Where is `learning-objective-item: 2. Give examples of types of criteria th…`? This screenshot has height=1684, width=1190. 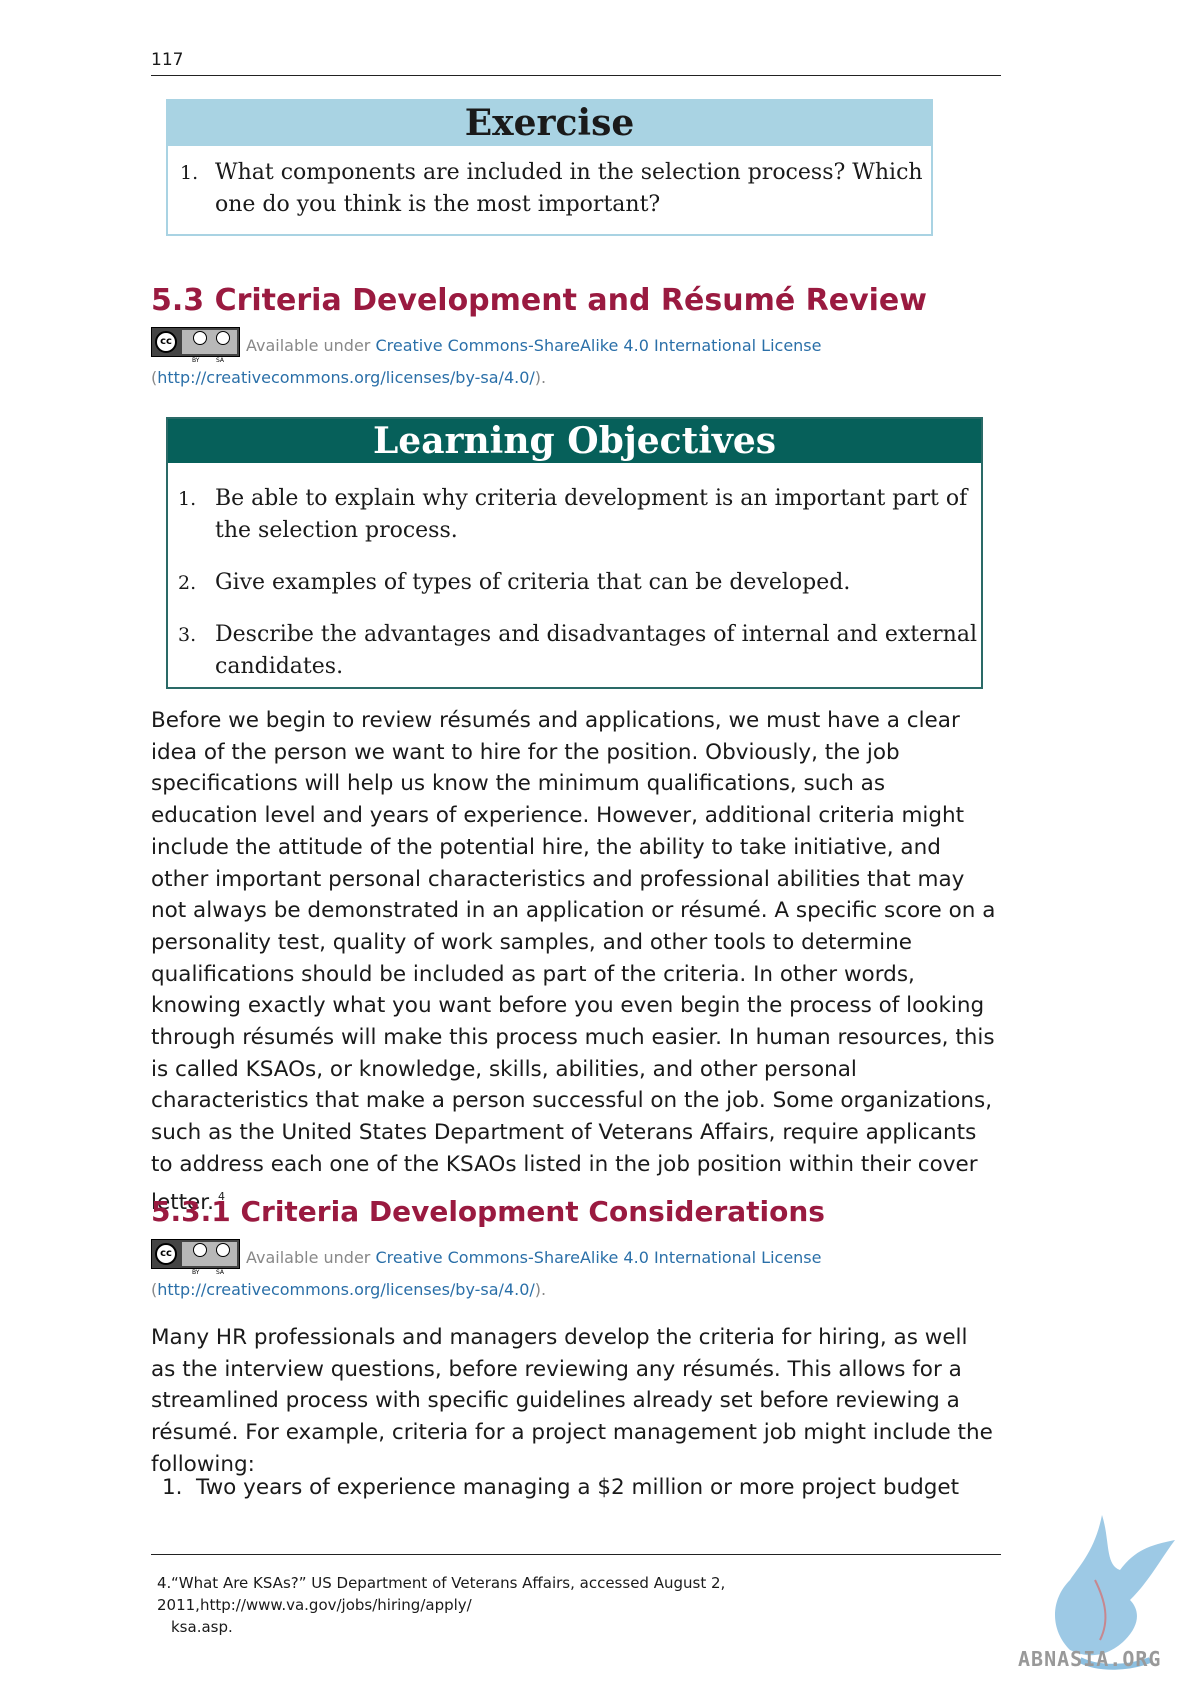
learning-objective-item: 2. Give examples of types of criteria th… is located at coordinates (574, 583).